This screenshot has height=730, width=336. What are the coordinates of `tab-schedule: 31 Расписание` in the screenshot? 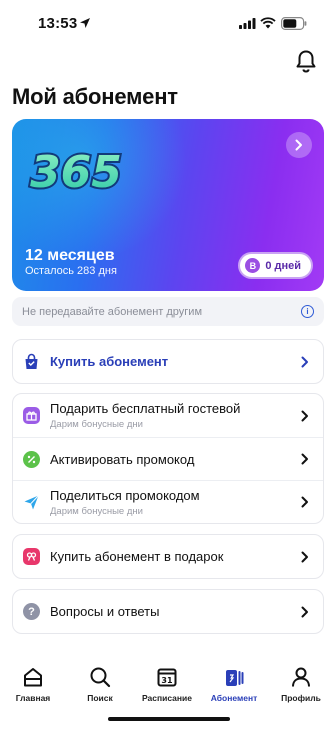 It's located at (167, 682).